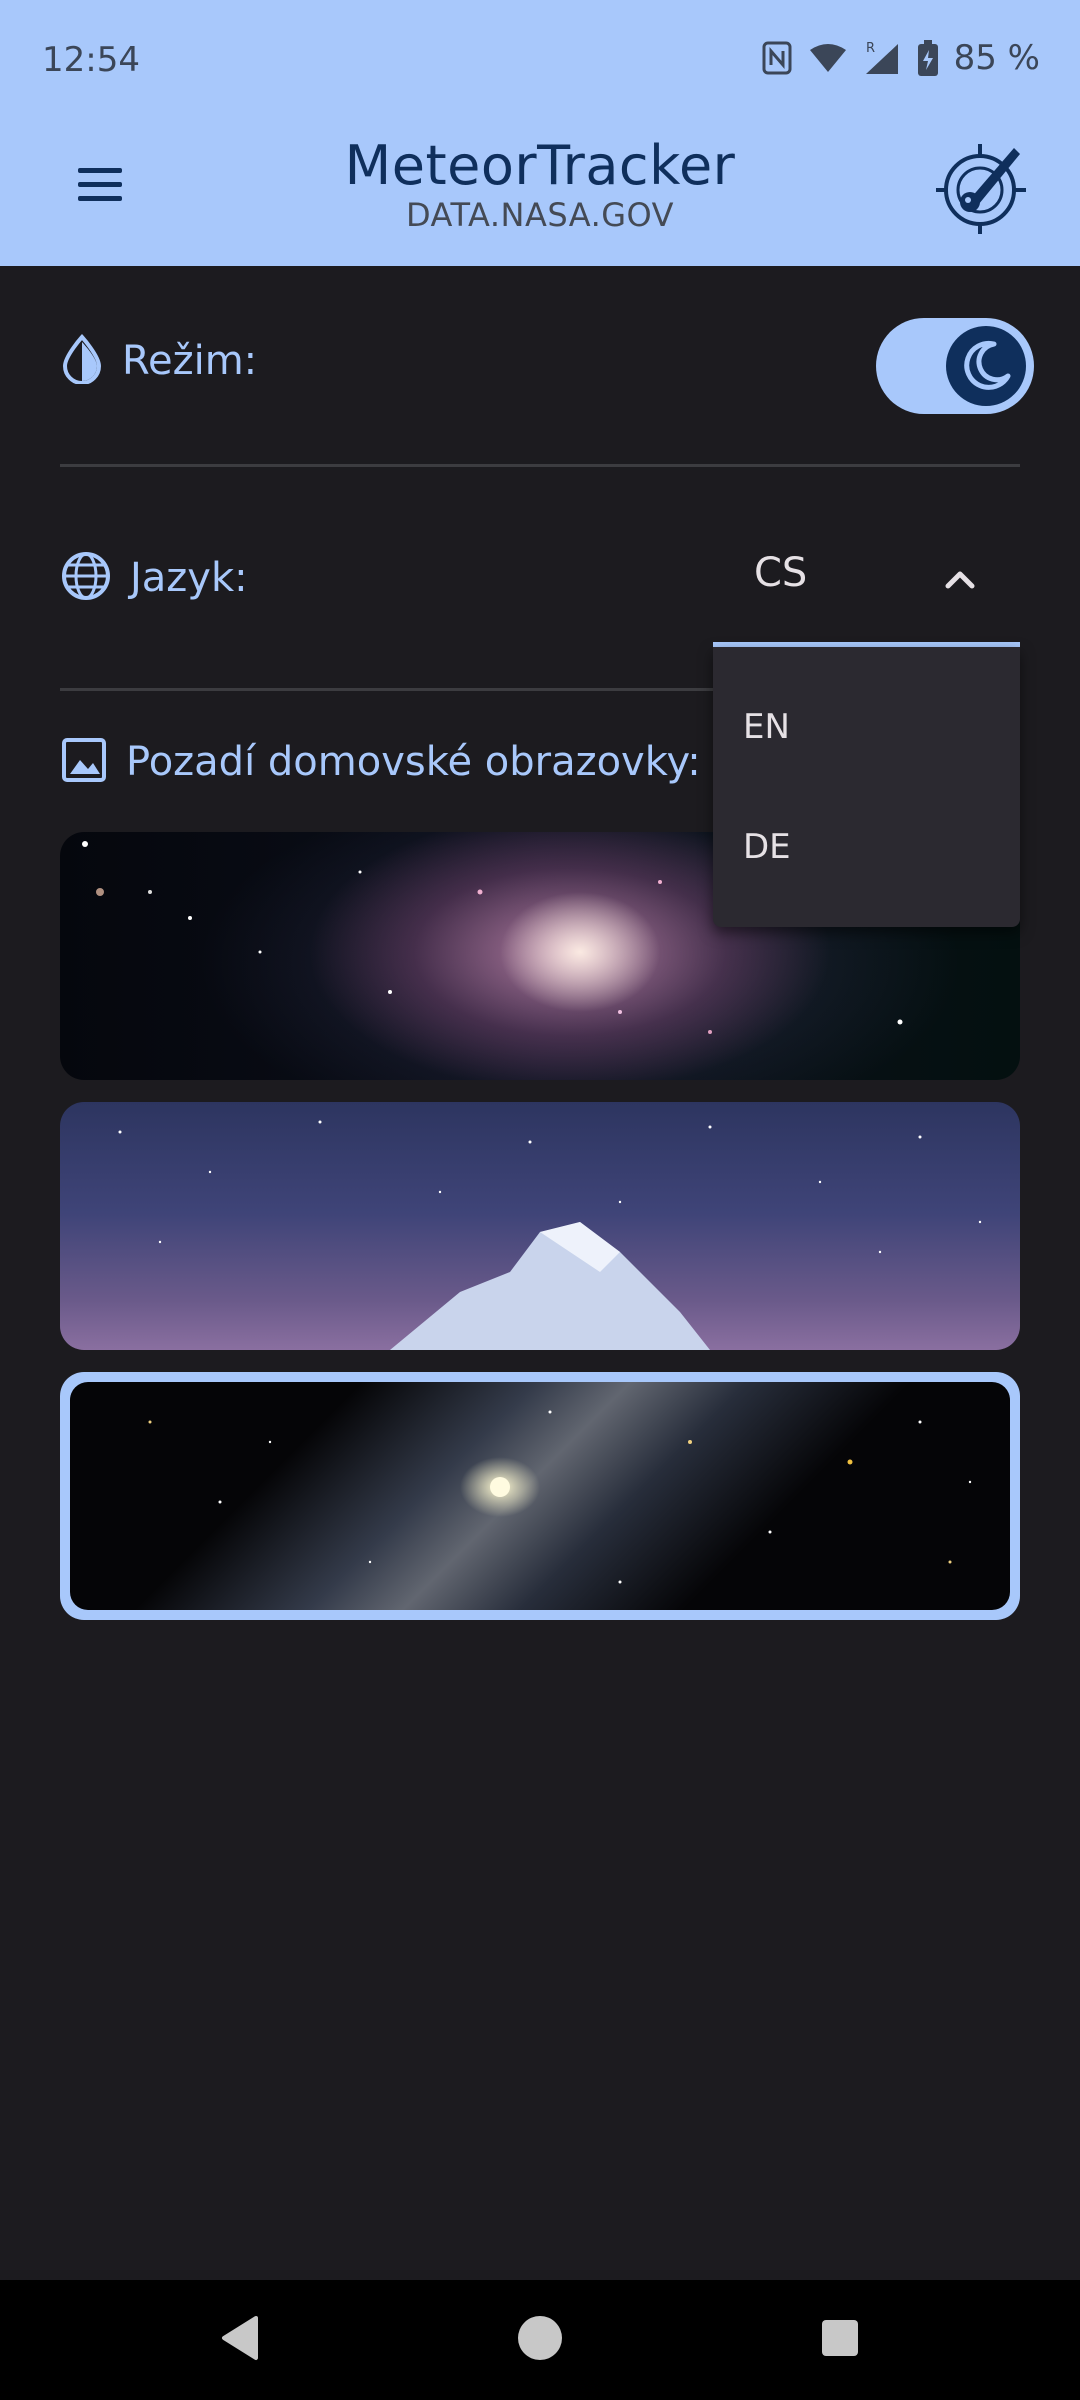 Image resolution: width=1080 pixels, height=2400 pixels. I want to click on globe-icon, so click(86, 578).